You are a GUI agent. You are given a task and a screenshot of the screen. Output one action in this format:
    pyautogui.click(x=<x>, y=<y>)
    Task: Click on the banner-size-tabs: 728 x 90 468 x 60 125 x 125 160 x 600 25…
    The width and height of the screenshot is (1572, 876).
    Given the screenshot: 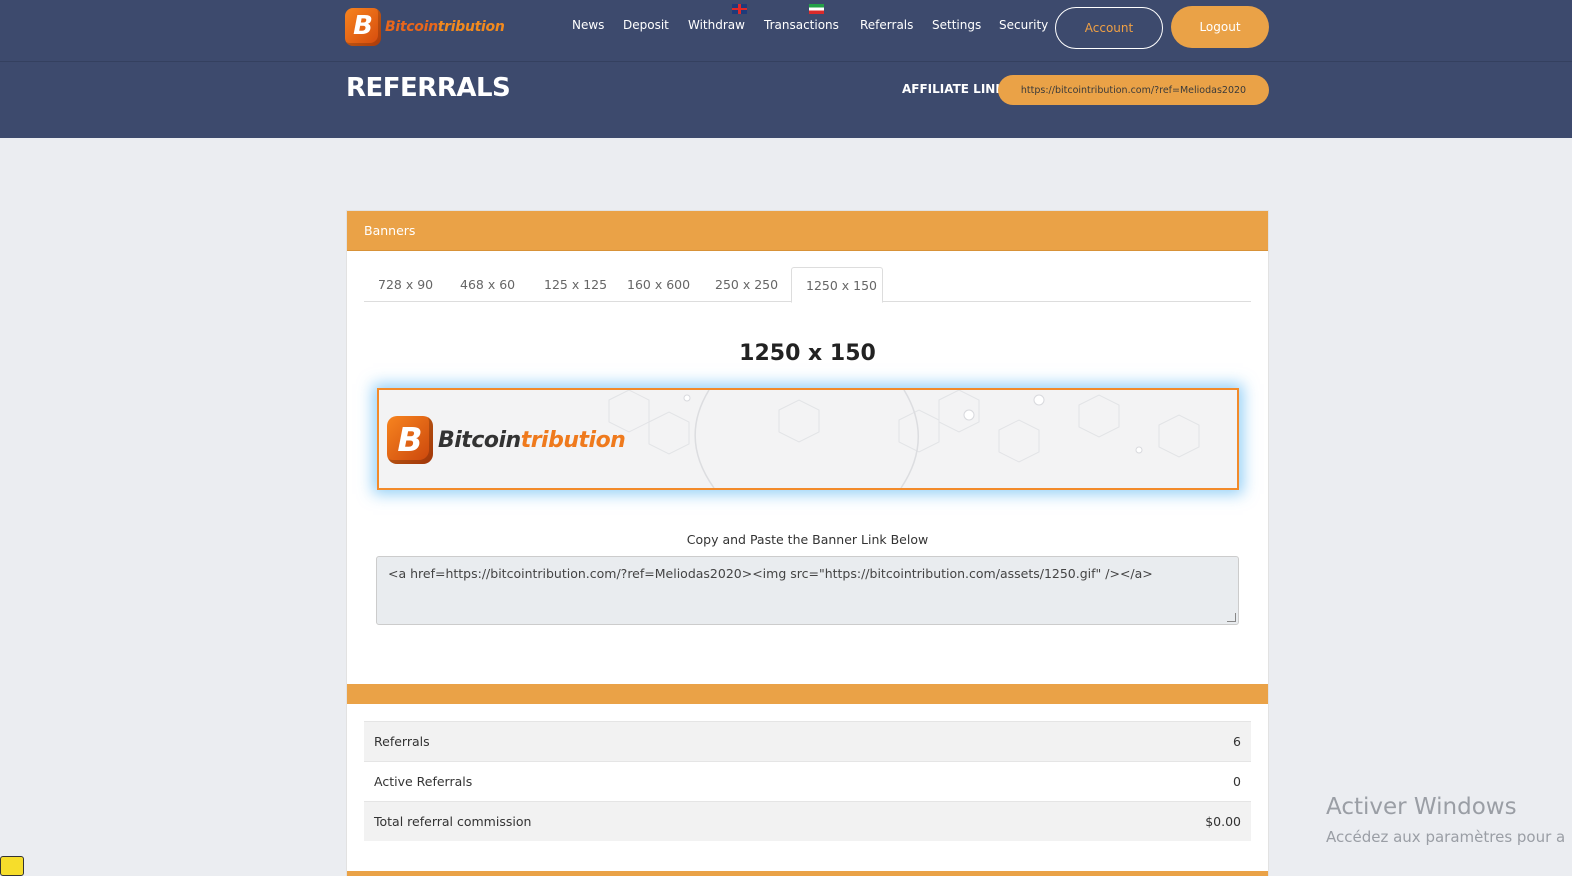 What is the action you would take?
    pyautogui.click(x=807, y=285)
    